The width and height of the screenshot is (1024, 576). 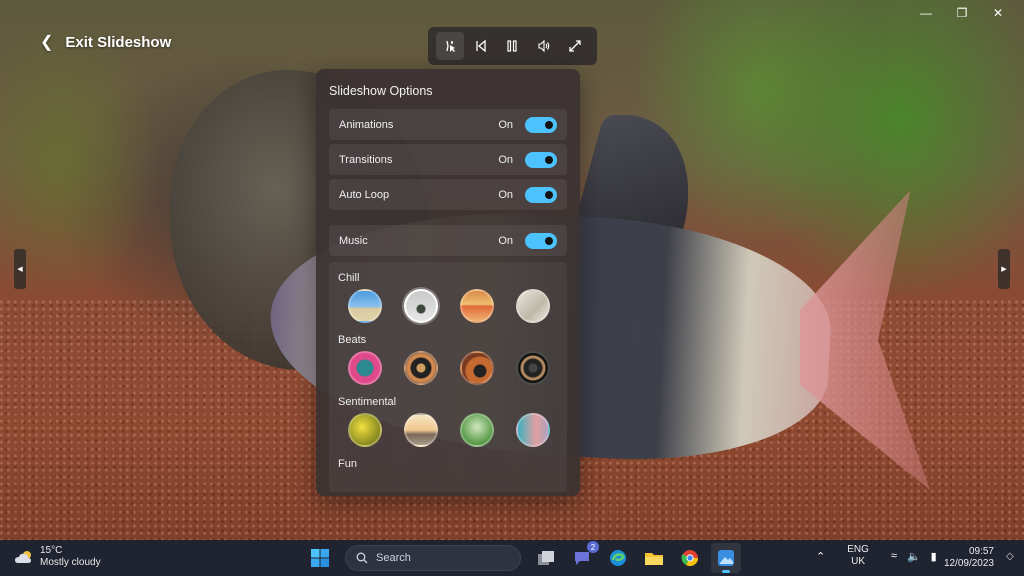 I want to click on chat-button: 2, so click(x=583, y=557).